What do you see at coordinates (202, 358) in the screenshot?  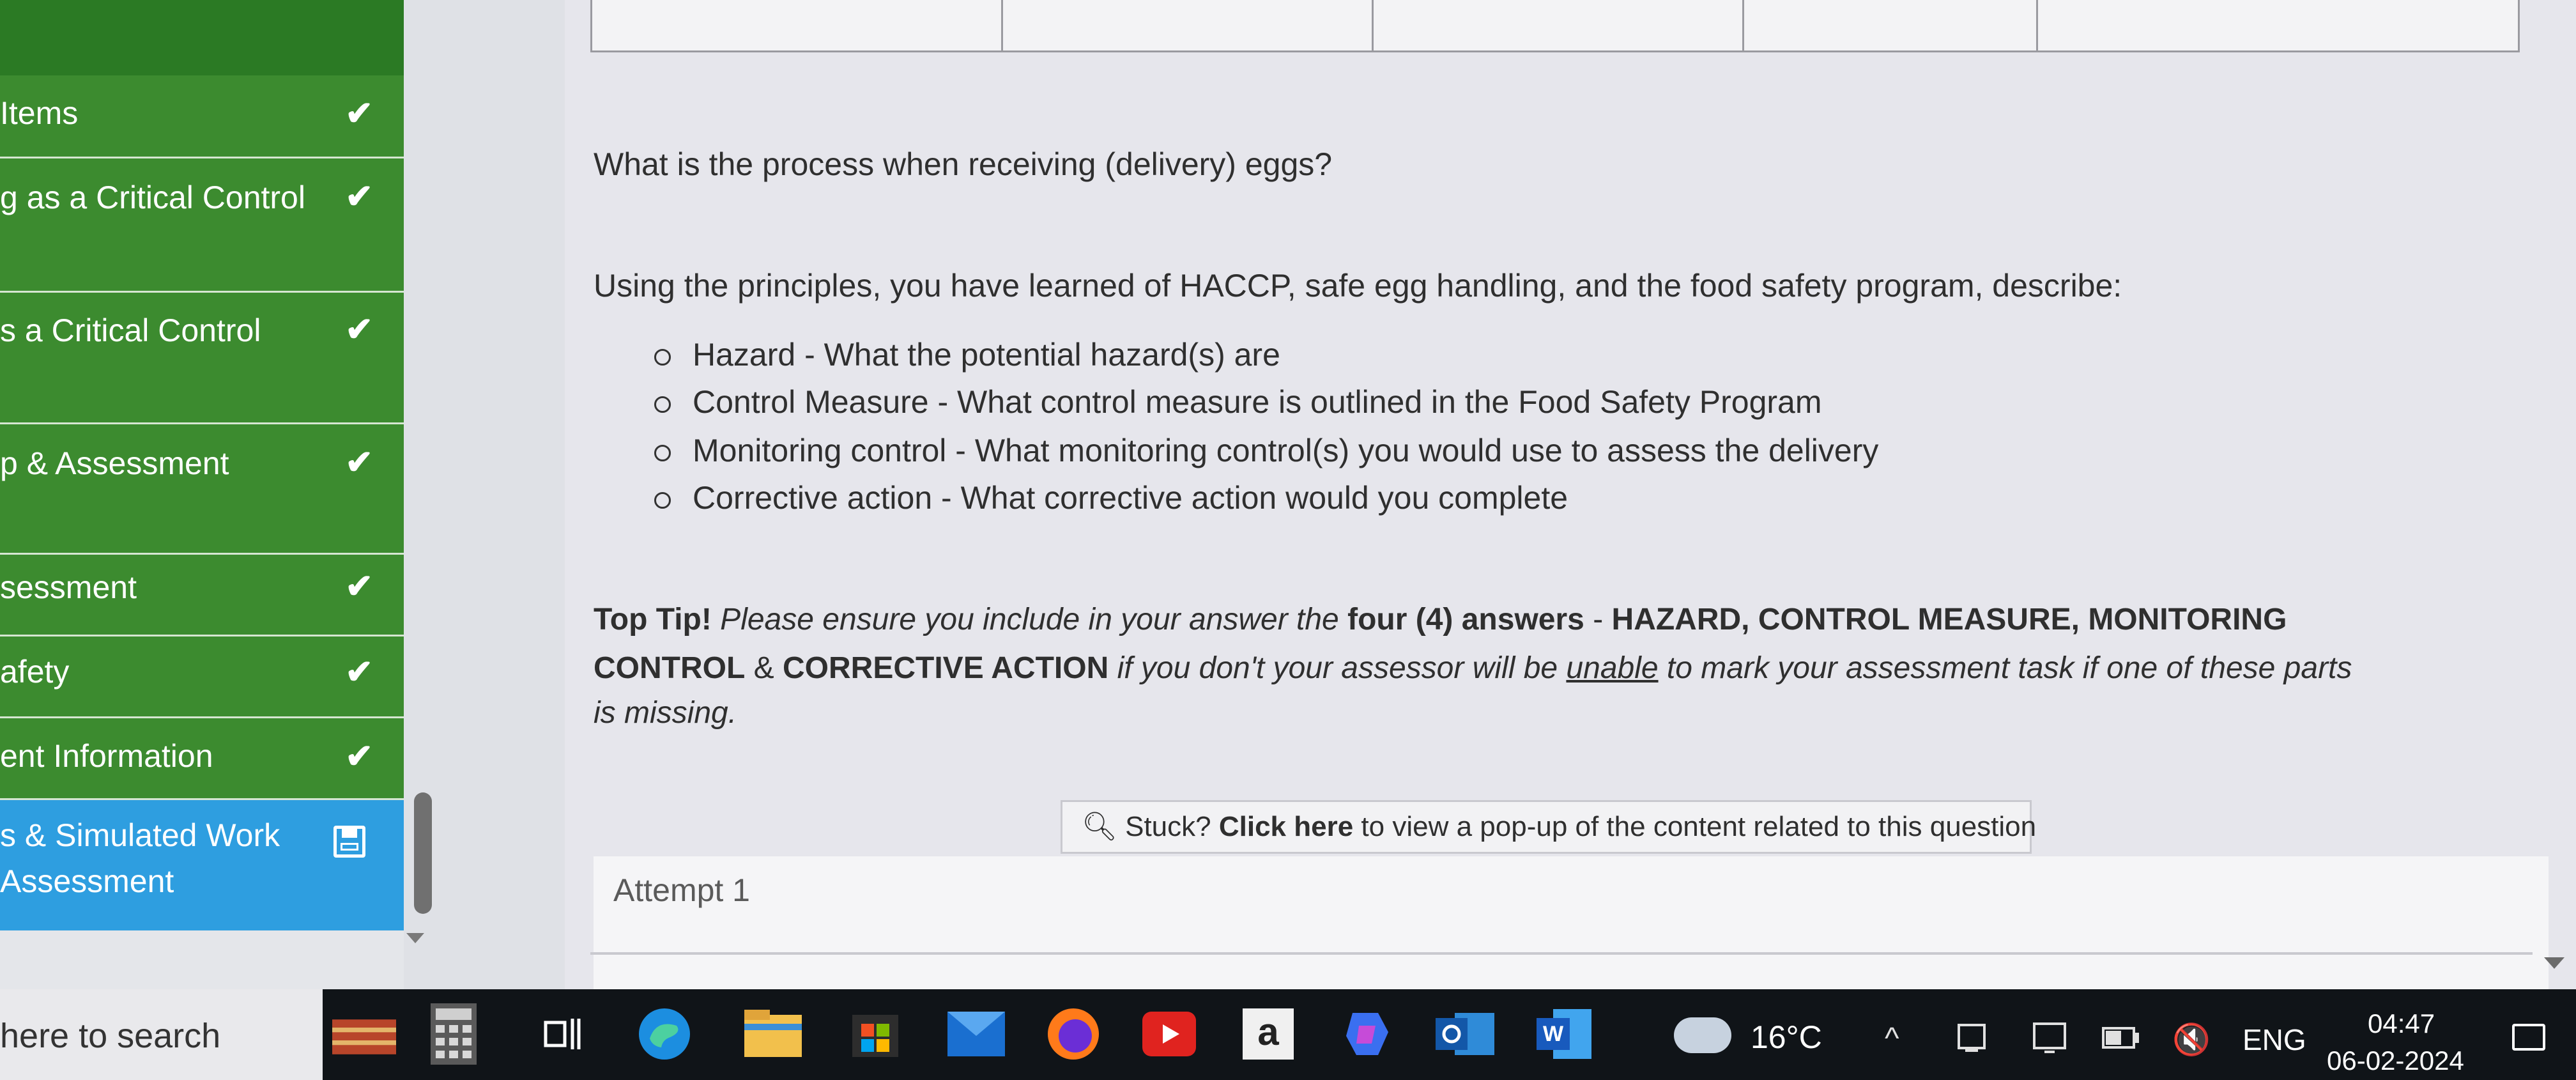 I see `sidebar-item-ccp-2: s a Critical Control ✔` at bounding box center [202, 358].